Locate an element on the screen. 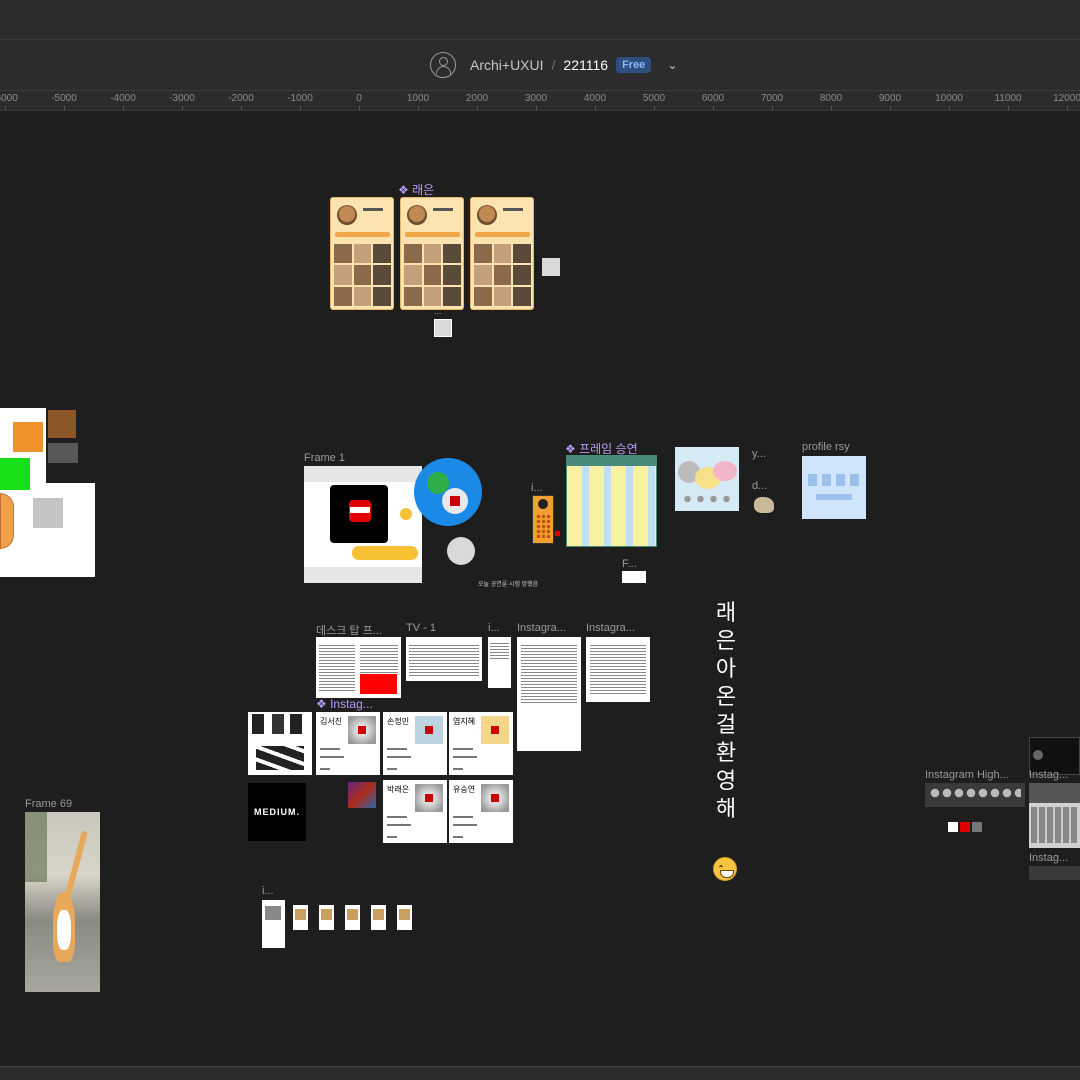 Image resolution: width=1080 pixels, height=1080 pixels. phone-frame-orange is located at coordinates (543, 519).